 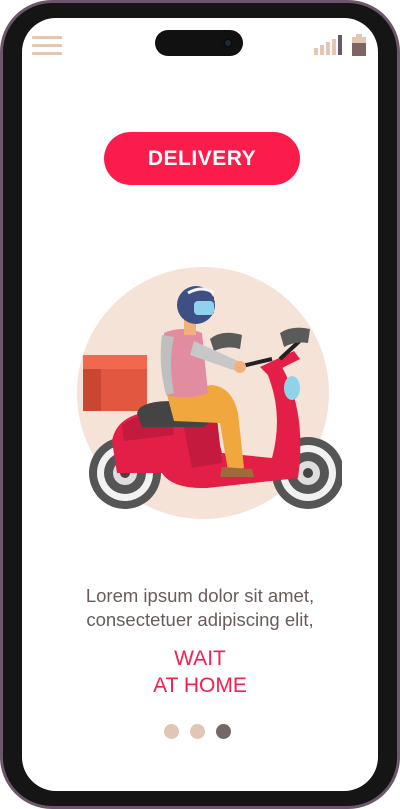 I want to click on dynamic-island, so click(x=199, y=43).